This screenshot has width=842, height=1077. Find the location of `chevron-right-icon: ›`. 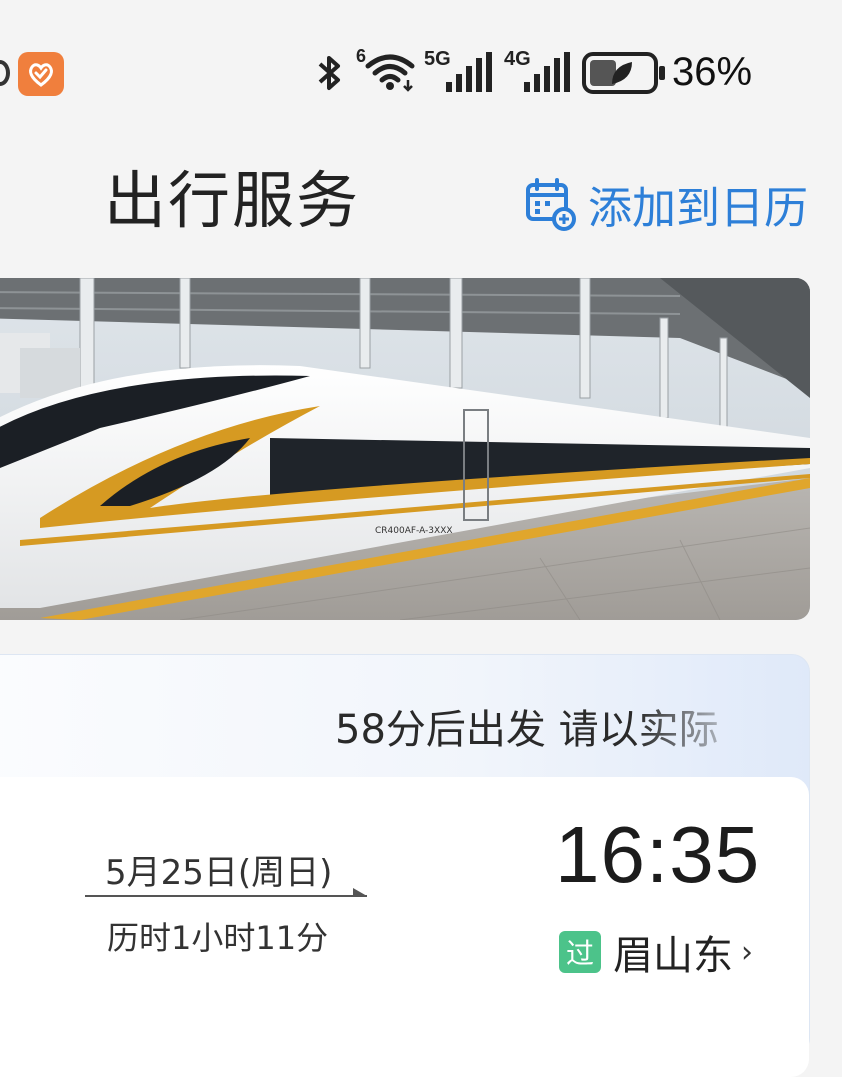

chevron-right-icon: › is located at coordinates (747, 952).